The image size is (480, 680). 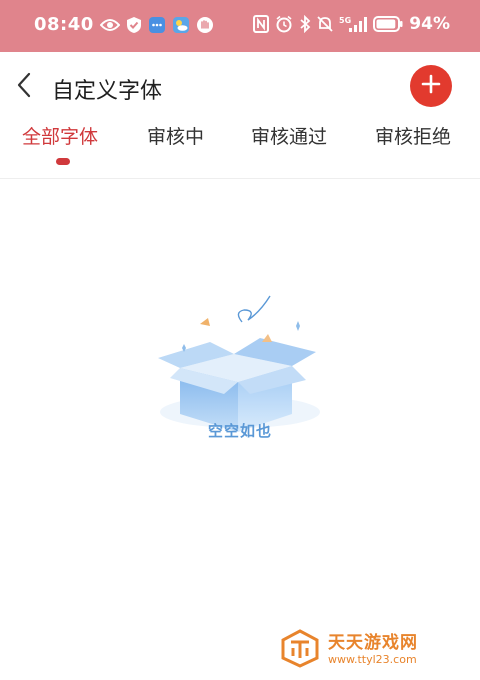 I want to click on tab-all-fonts: 全部字体, so click(x=60, y=135).